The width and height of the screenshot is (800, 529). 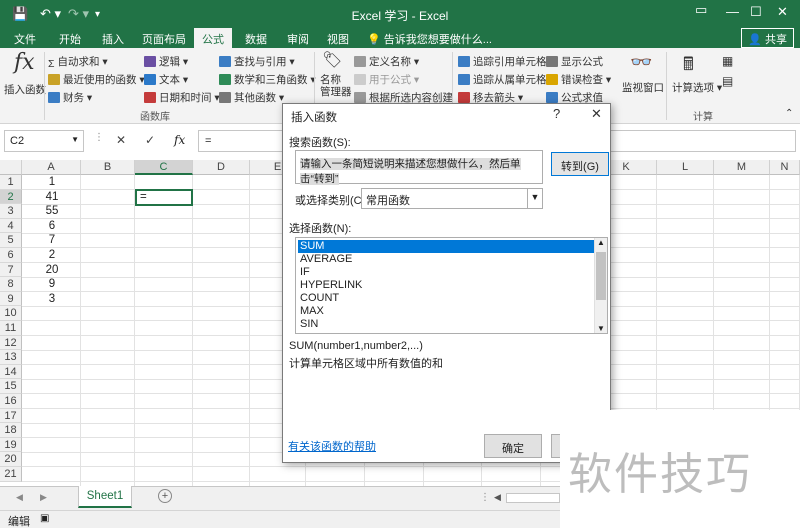 I want to click on recently-used-button: 最近使用的函数 ▾, so click(x=96, y=79).